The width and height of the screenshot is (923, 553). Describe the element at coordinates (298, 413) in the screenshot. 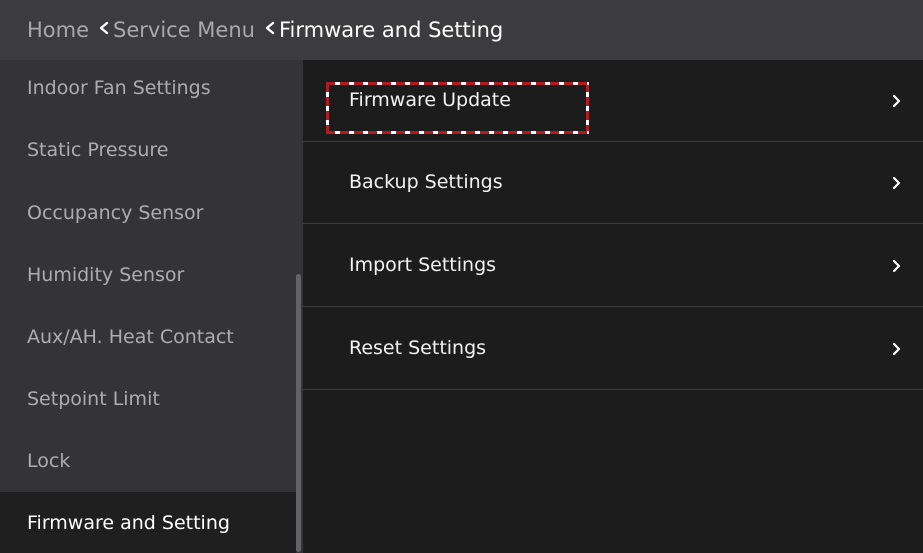

I see `sidebar-scrollbar` at that location.